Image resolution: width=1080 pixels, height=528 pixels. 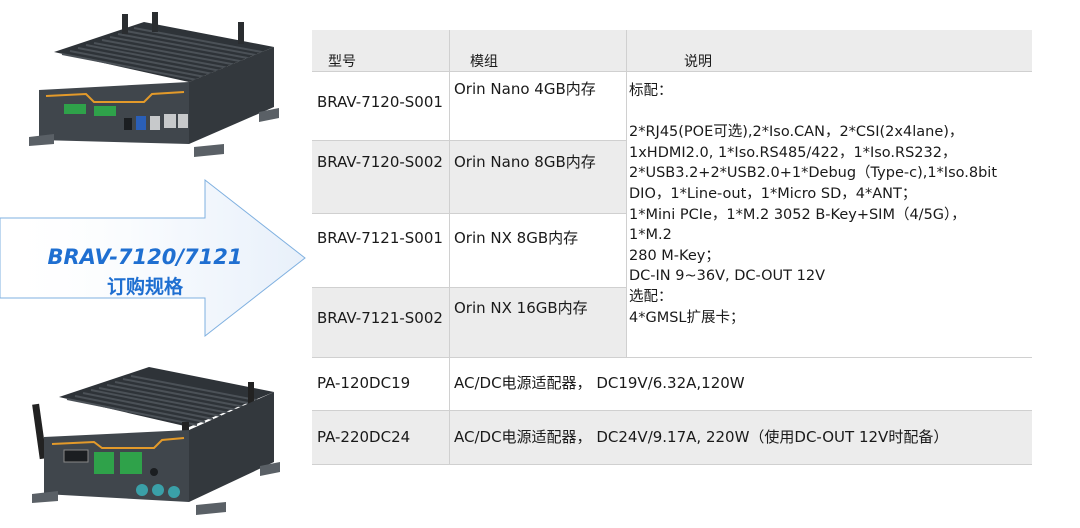 I want to click on spec-line: DC-IN 9~36V, DC-OUT 12V, so click(x=727, y=276).